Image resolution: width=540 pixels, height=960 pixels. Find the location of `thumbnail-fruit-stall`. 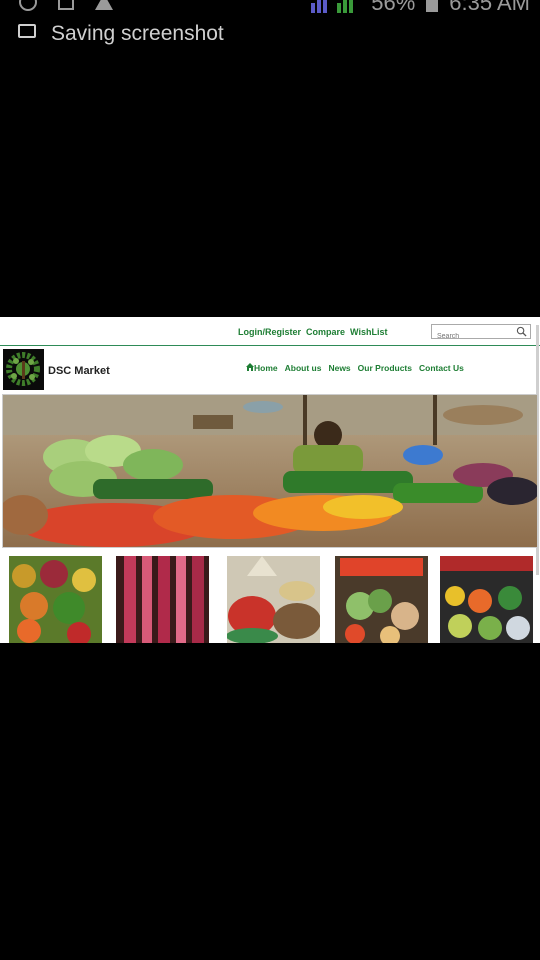

thumbnail-fruit-stall is located at coordinates (55, 599).